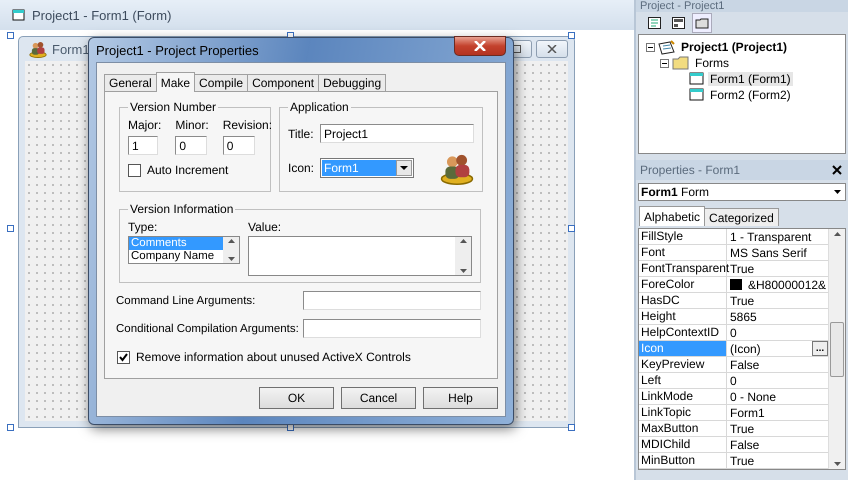 The height and width of the screenshot is (480, 848). I want to click on property-name: Font, so click(683, 252).